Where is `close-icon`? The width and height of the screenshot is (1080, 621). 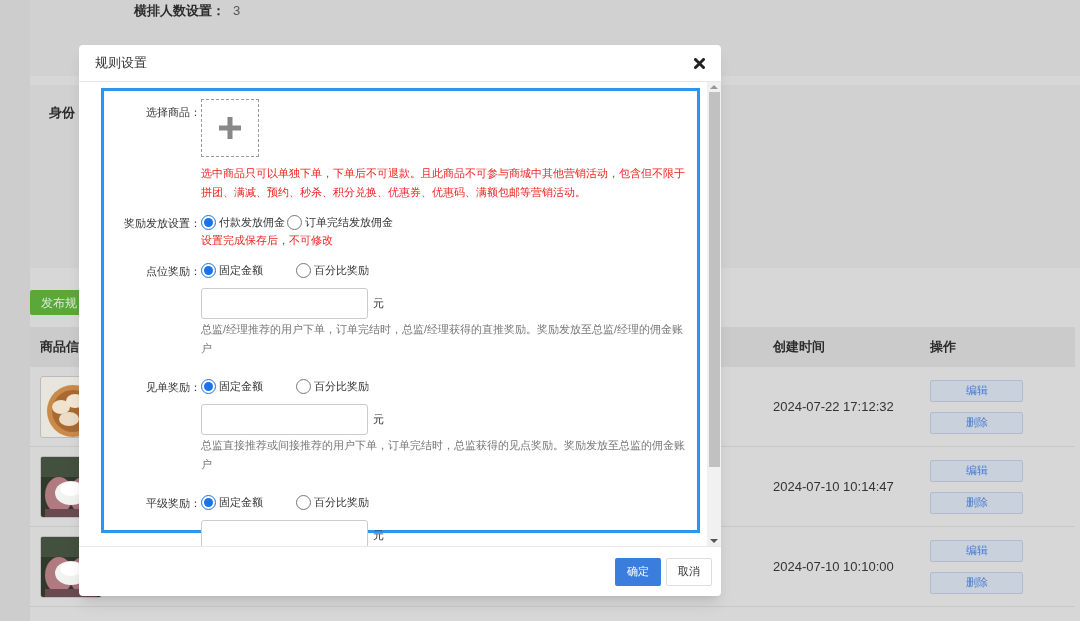
close-icon is located at coordinates (699, 63).